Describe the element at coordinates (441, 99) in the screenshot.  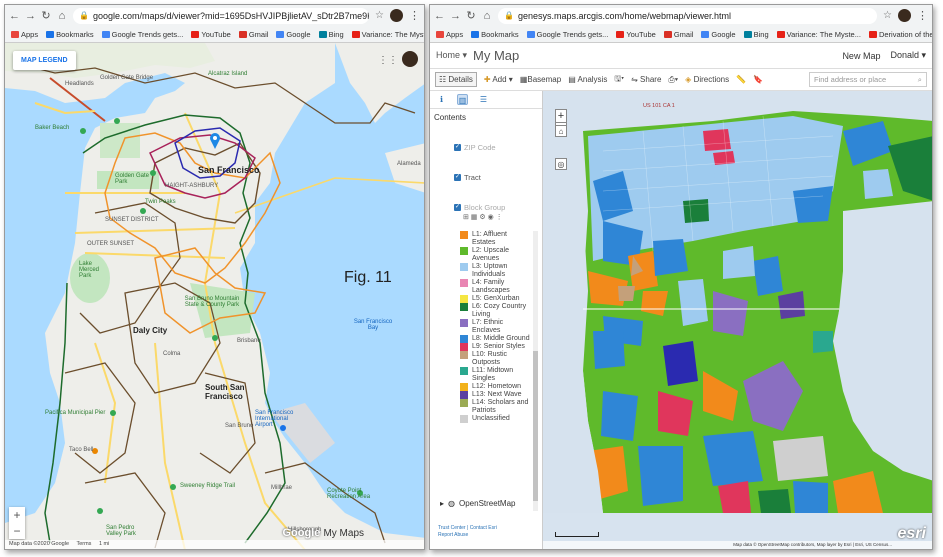
I see `about-tab-icon: ℹ` at that location.